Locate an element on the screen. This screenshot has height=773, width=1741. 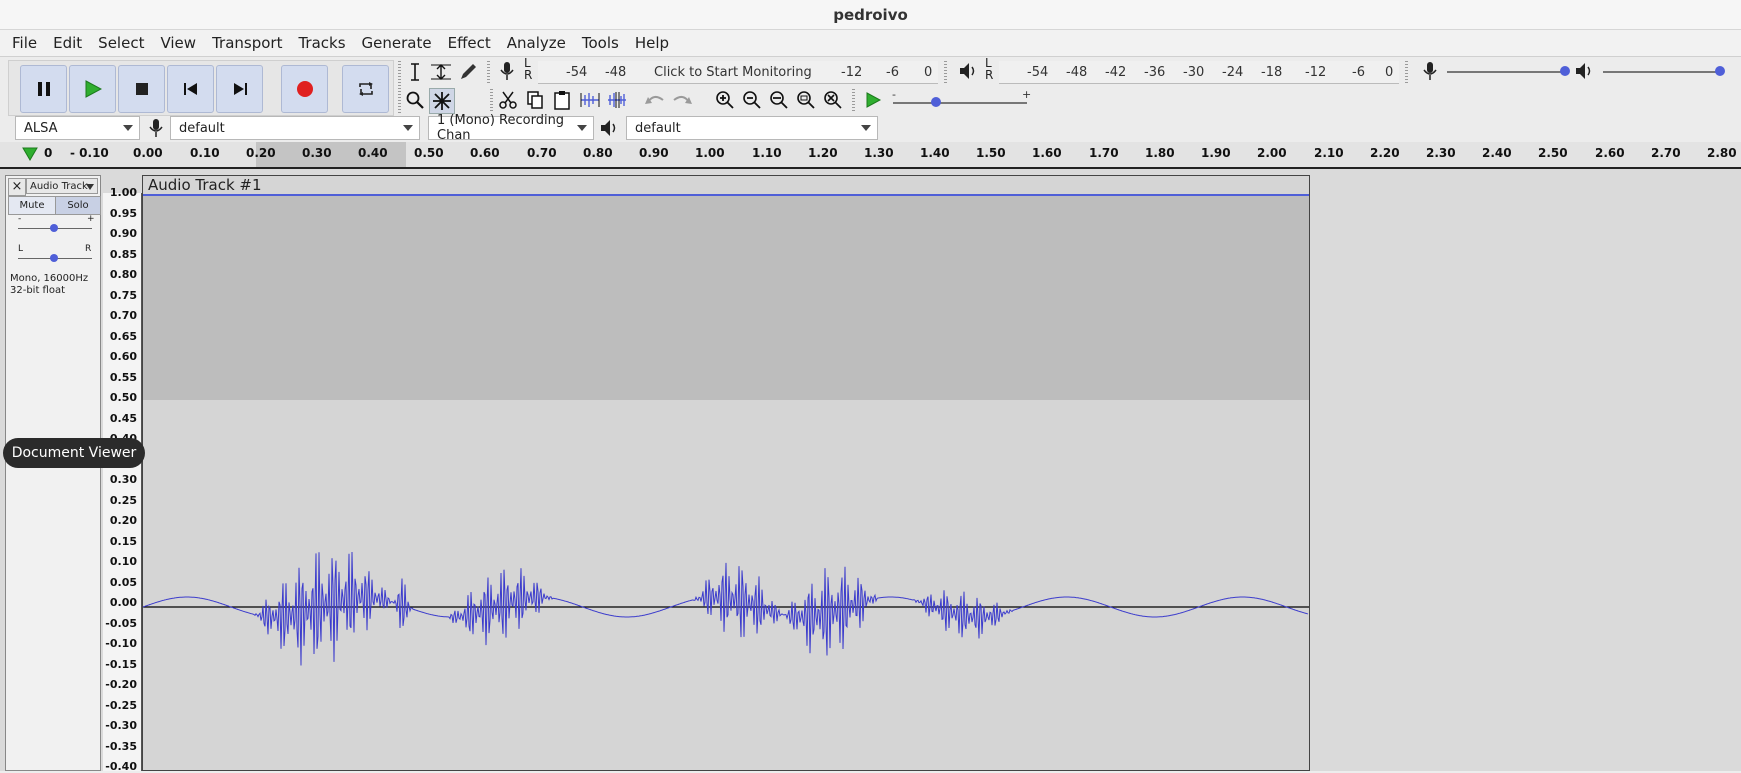
amplitude-tick-label: 0.70 is located at coordinates (123, 315).